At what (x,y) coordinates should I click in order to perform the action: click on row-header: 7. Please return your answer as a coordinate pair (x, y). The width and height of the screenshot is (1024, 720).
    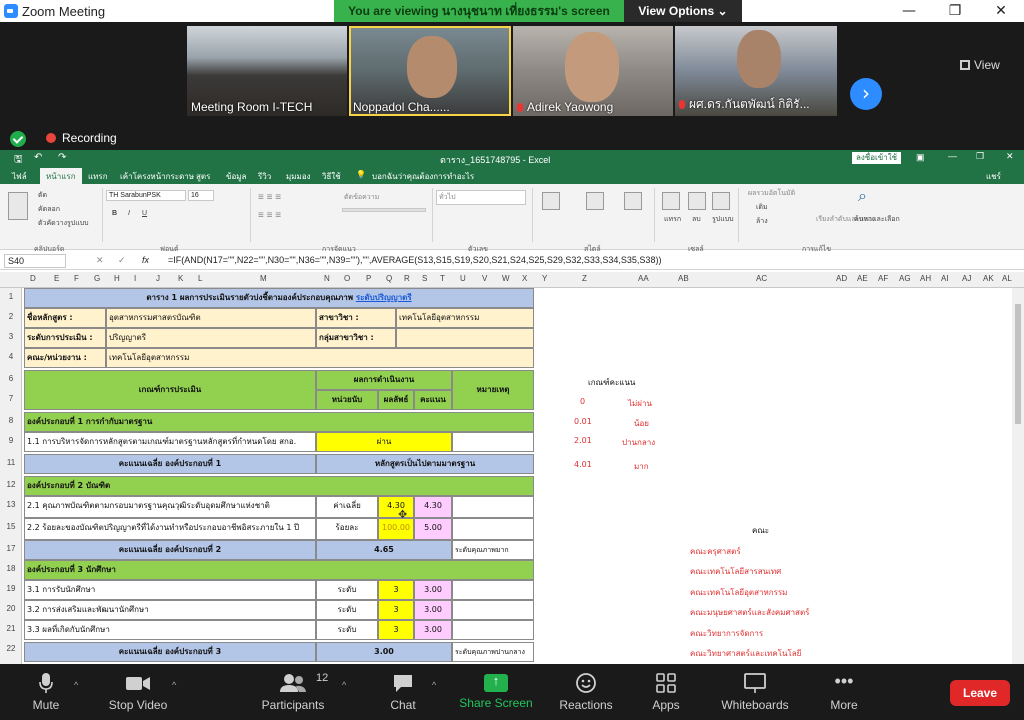
    Looking at the image, I should click on (11, 398).